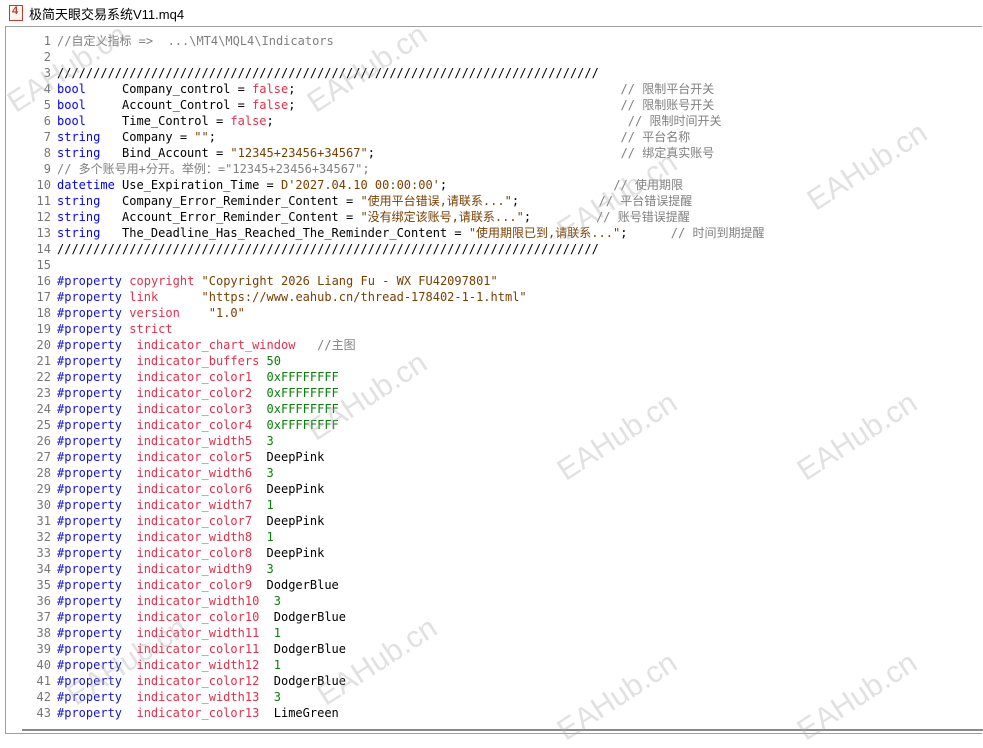 The width and height of the screenshot is (983, 748). What do you see at coordinates (43, 537) in the screenshot?
I see `line-number: 32` at bounding box center [43, 537].